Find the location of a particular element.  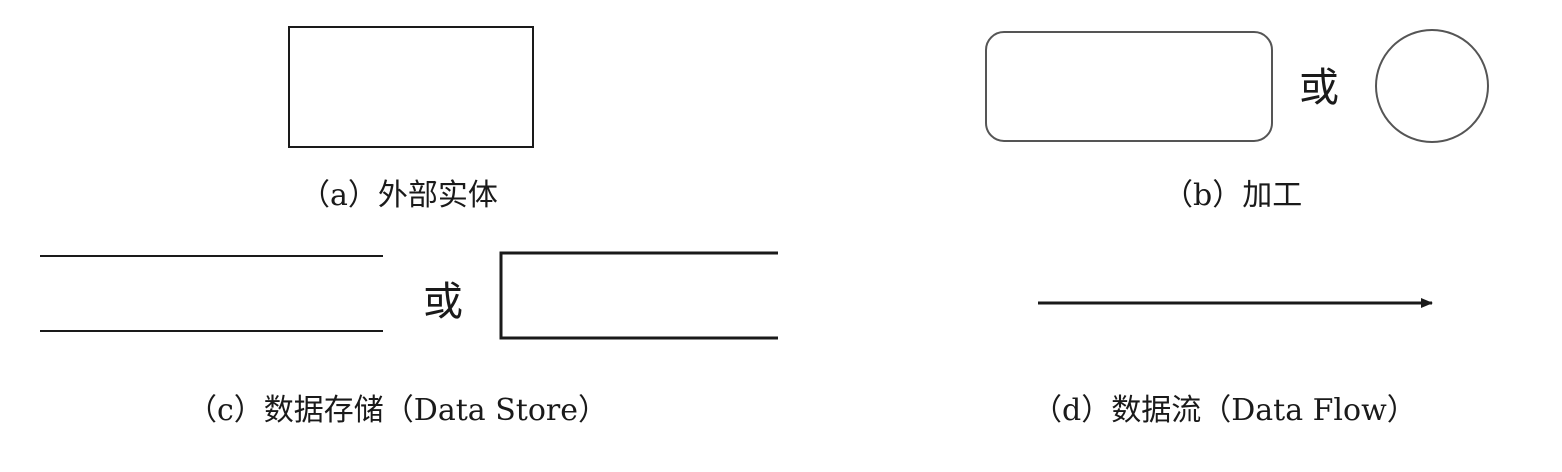

external-entity-caption: （a）外部实体 is located at coordinates (399, 195).